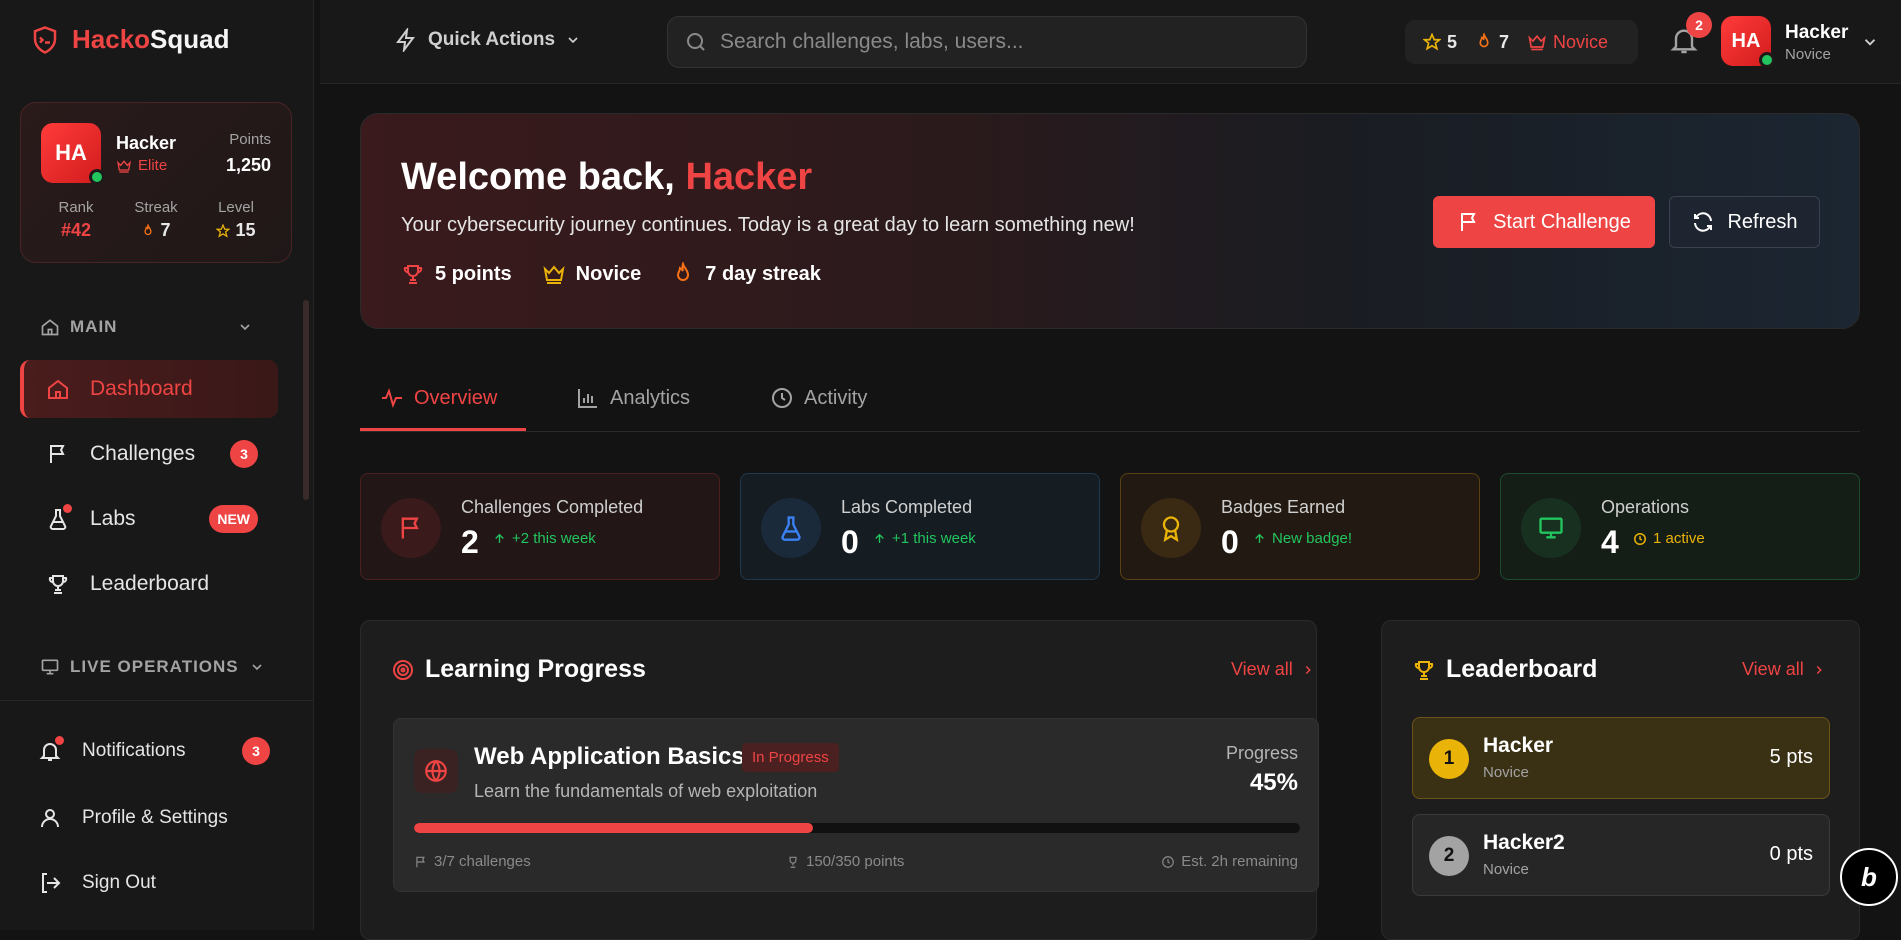 This screenshot has height=940, width=1901. What do you see at coordinates (1791, 757) in the screenshot?
I see `leaderboard-points: 5 pts` at bounding box center [1791, 757].